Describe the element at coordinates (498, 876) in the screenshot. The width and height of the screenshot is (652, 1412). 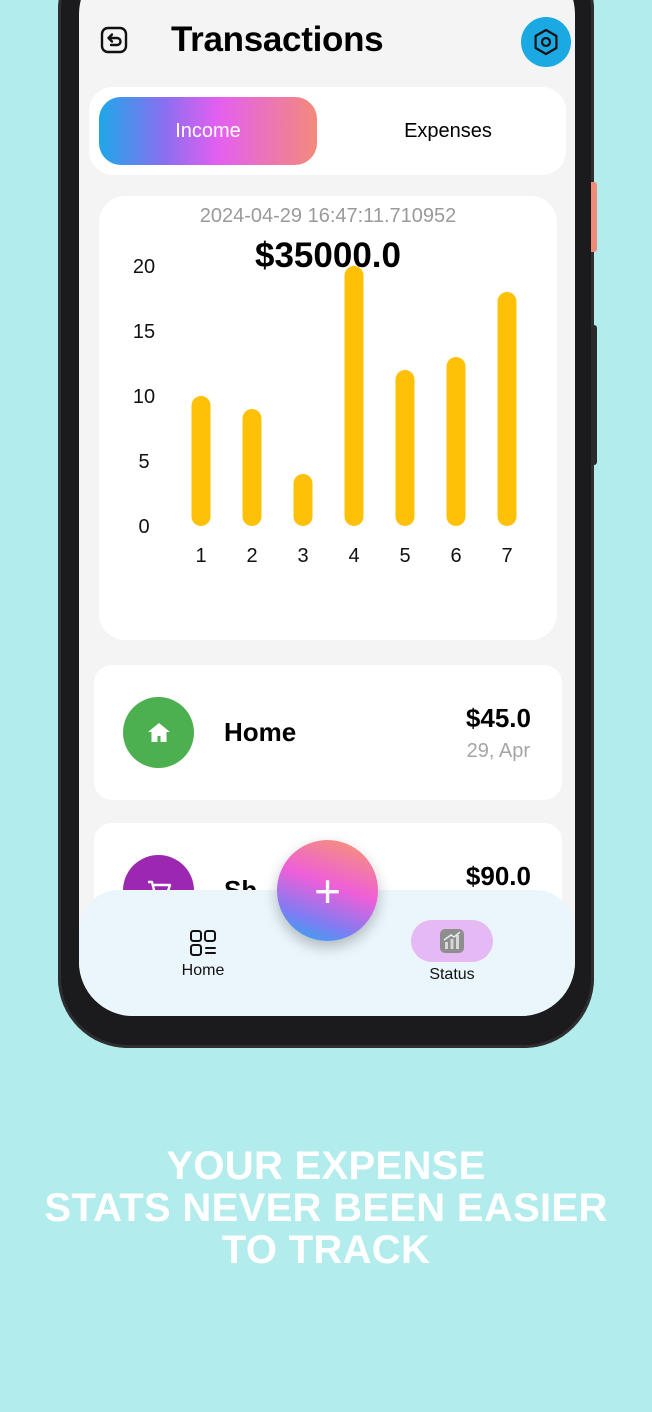
I see `transaction-amount: $90.0` at that location.